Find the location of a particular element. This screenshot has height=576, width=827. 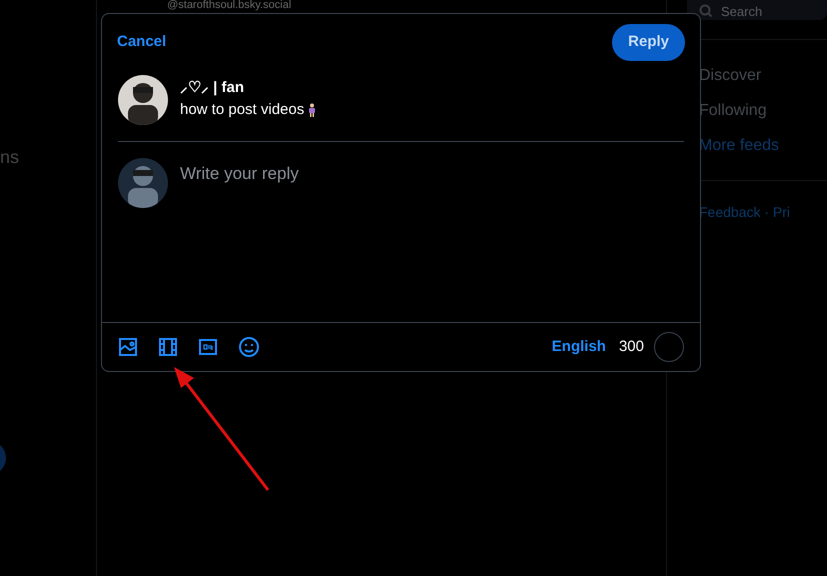

post-author: ⸝♡⸝ | fan is located at coordinates (213, 88).